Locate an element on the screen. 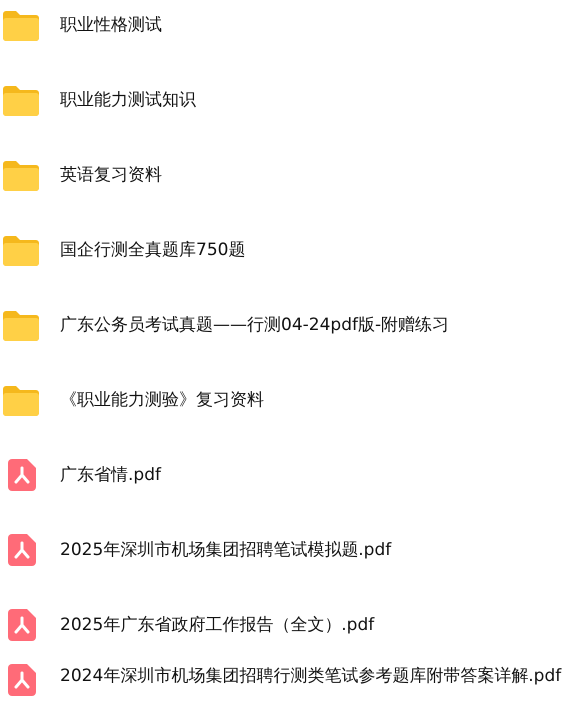 The height and width of the screenshot is (717, 588). file-name: 广东公务员考试真题——行测04-24pdf版-附赠练习 is located at coordinates (255, 324).